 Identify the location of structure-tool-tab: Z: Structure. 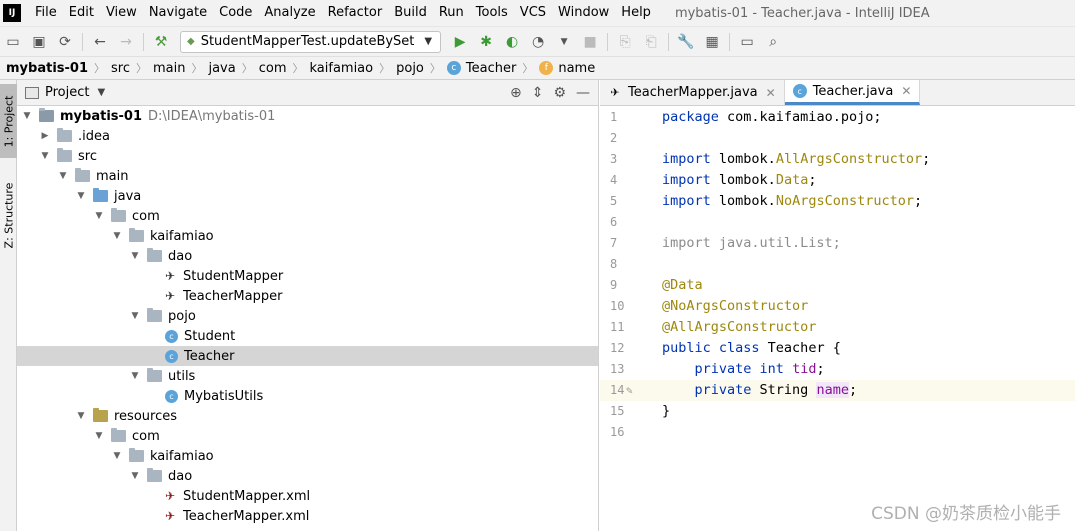
(8, 215).